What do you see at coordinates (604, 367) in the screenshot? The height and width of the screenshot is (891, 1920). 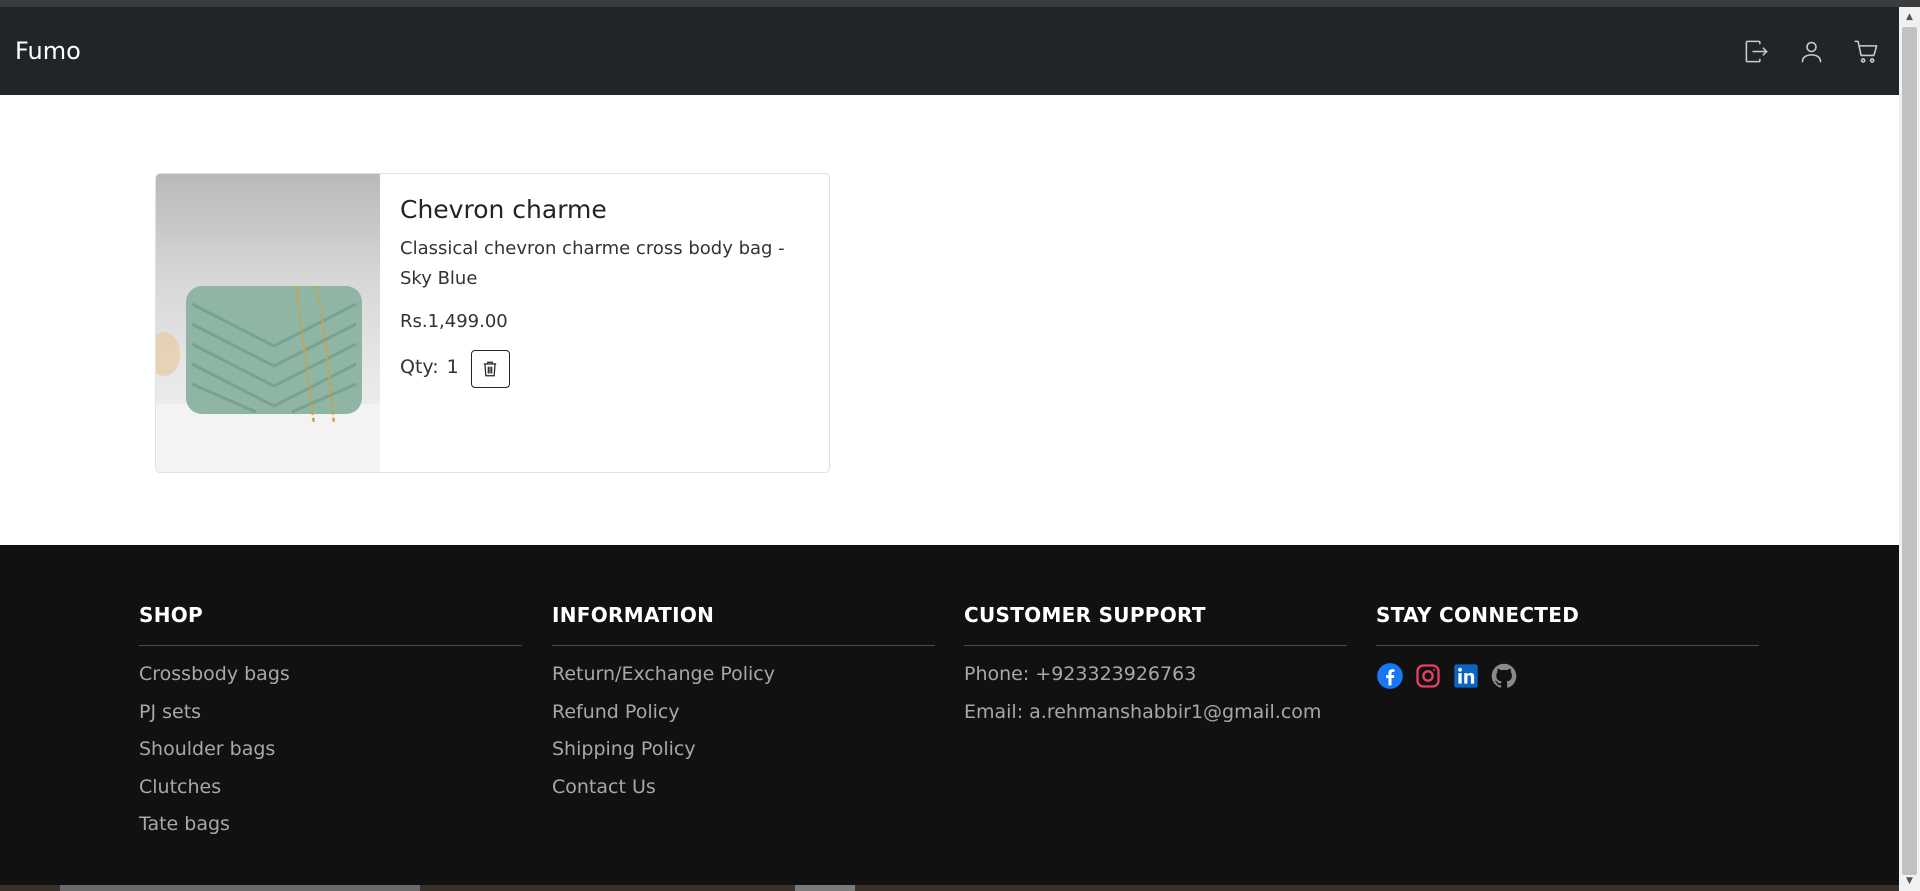 I see `quantity-row: Qty: 1` at bounding box center [604, 367].